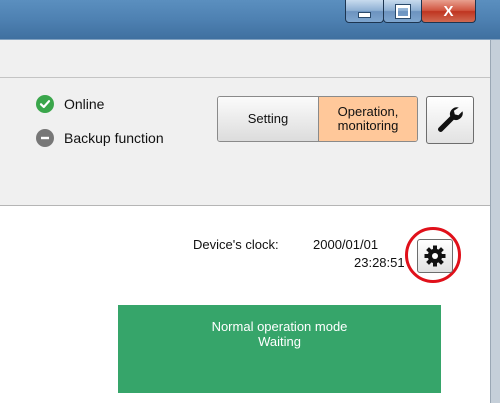 The width and height of the screenshot is (500, 403). What do you see at coordinates (84, 104) in the screenshot?
I see `status-online-label: Online` at bounding box center [84, 104].